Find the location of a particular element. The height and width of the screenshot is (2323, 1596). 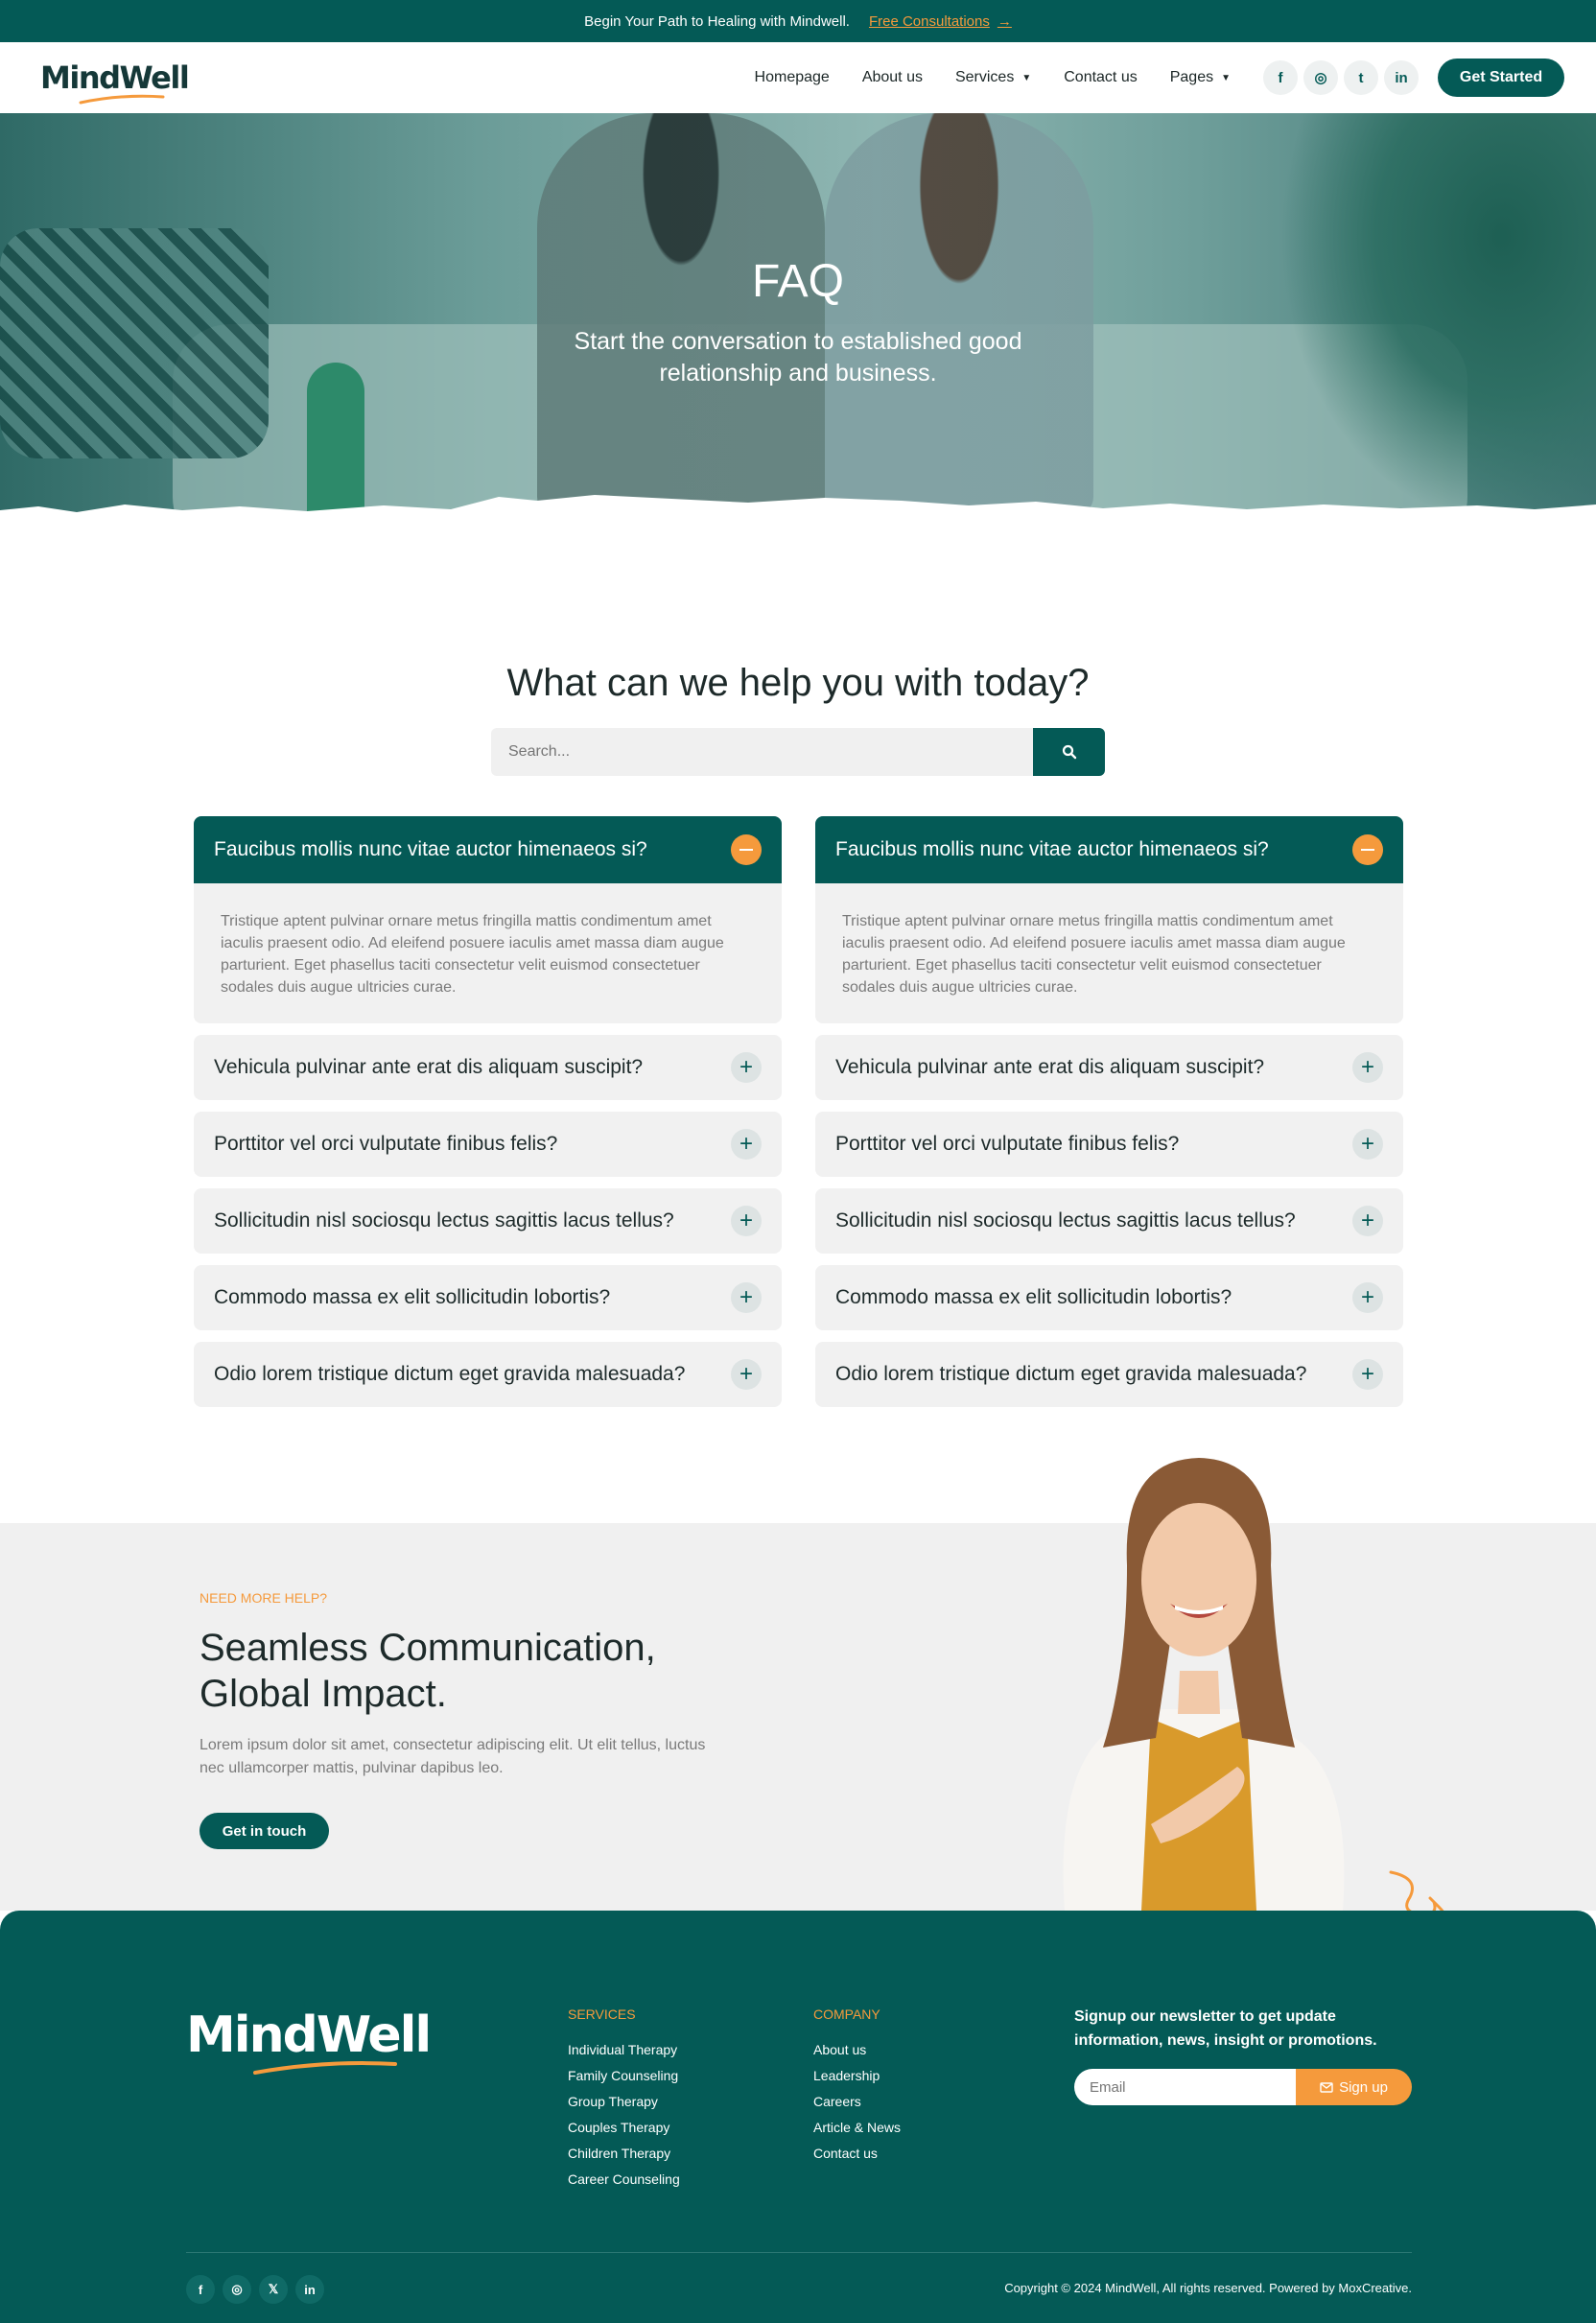

footer-logo-text: MindWell is located at coordinates (309, 2035).